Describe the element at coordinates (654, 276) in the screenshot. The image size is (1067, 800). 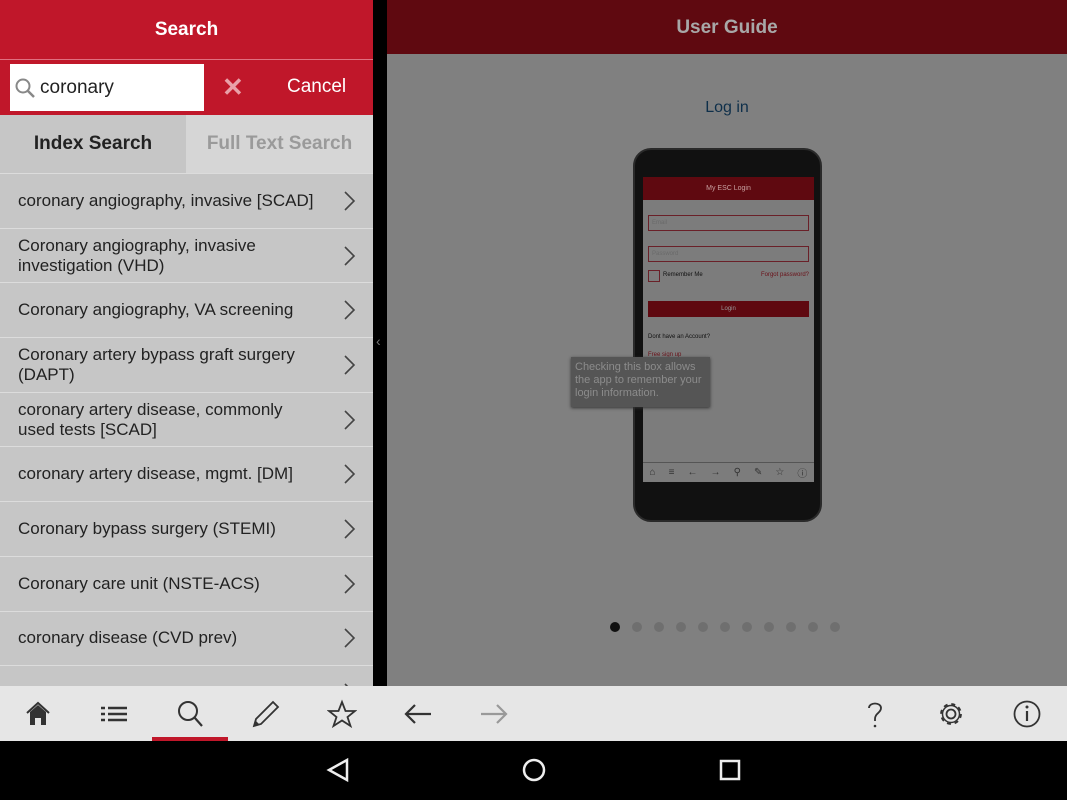
I see `phone-checkbox` at that location.